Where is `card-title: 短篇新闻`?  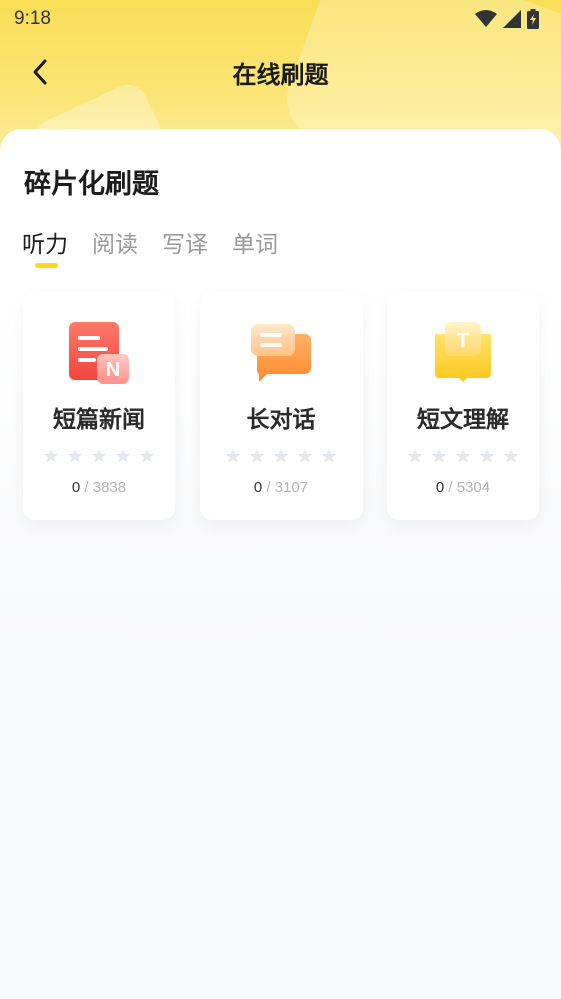 card-title: 短篇新闻 is located at coordinates (99, 420).